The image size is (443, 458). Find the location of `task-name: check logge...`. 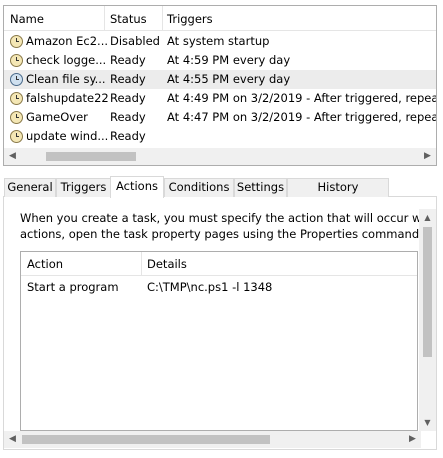

task-name: check logge... is located at coordinates (66, 60).